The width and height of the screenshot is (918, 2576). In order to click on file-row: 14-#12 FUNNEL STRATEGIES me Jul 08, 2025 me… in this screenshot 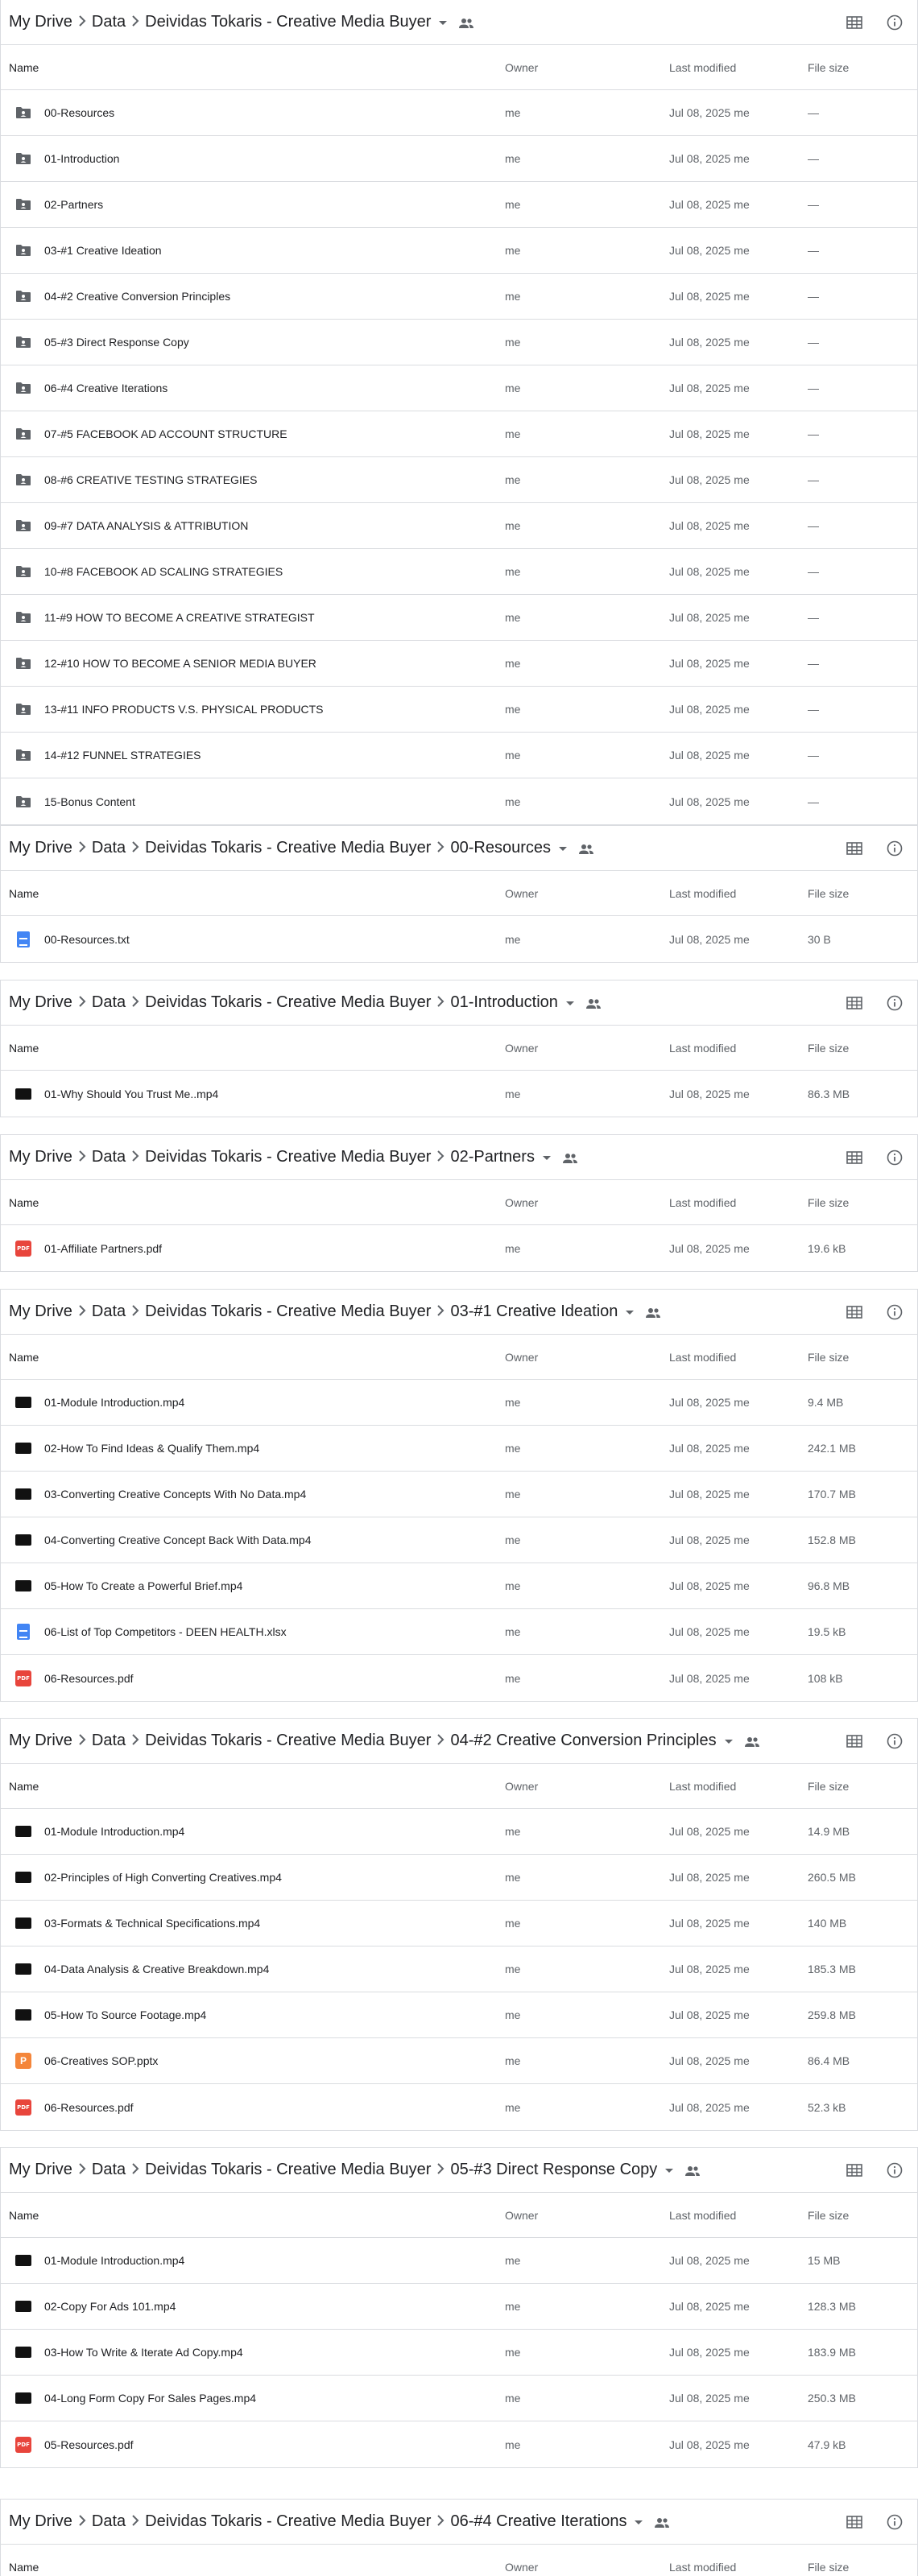, I will do `click(459, 755)`.